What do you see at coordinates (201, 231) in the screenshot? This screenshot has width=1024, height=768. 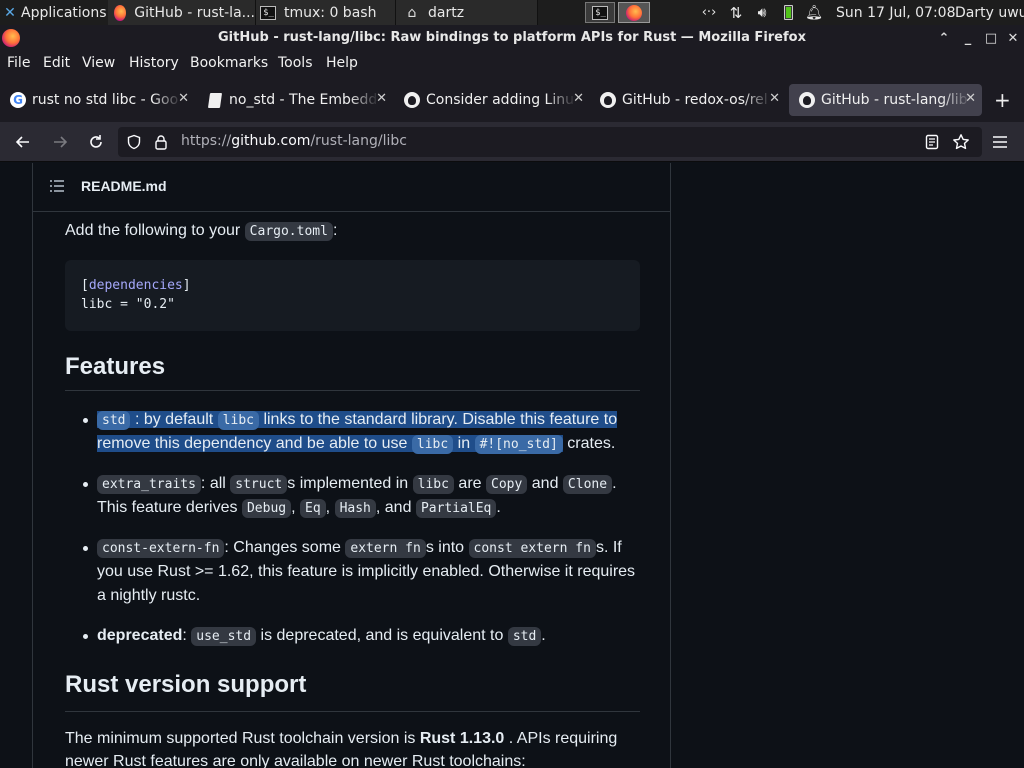 I see `install-intro: Add the following to your Cargo.toml:` at bounding box center [201, 231].